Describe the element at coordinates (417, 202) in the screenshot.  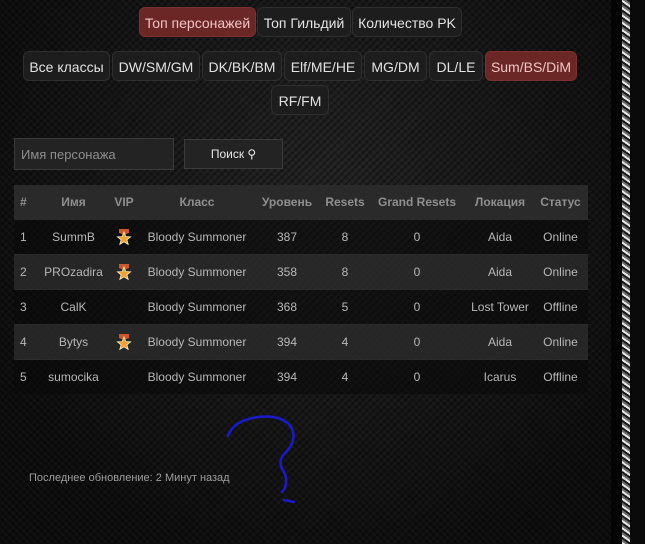
I see `col-grand-resets: Grand Resets` at that location.